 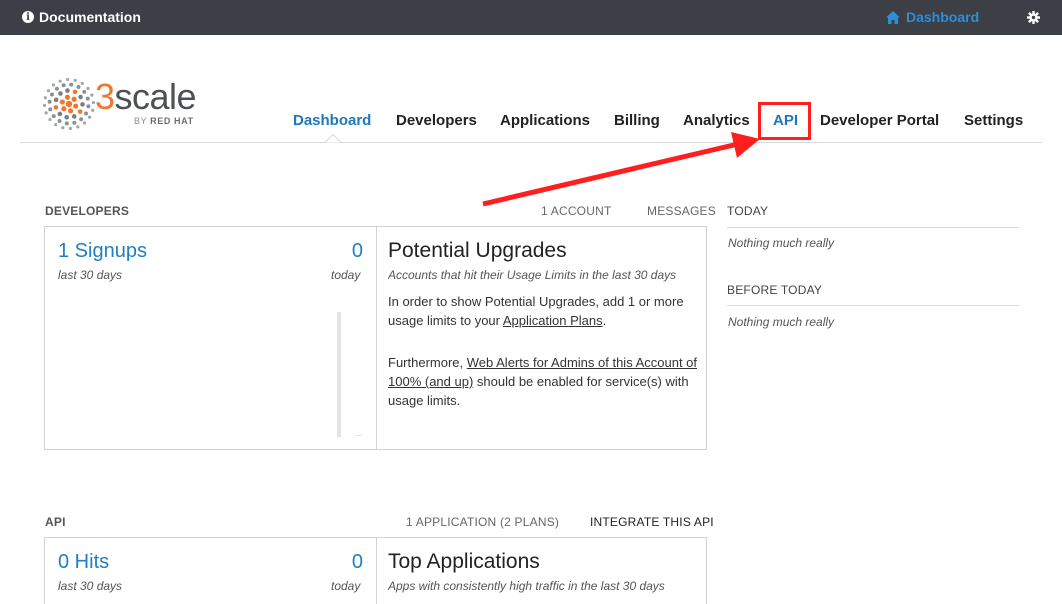 What do you see at coordinates (90, 586) in the screenshot?
I see `hits-period: last 30 days` at bounding box center [90, 586].